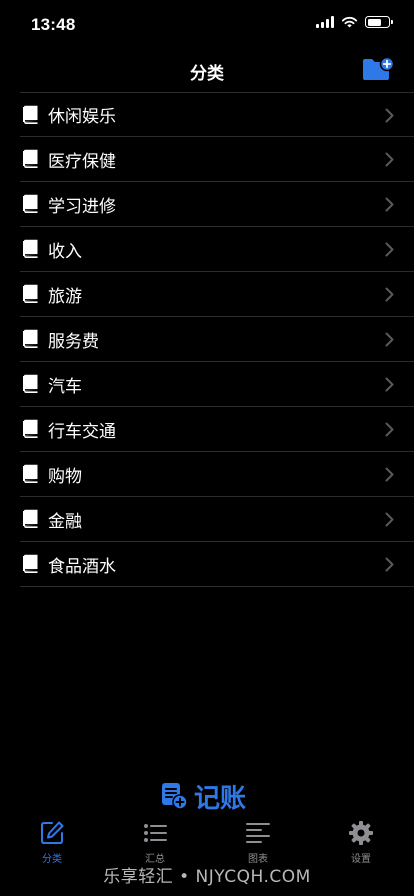 The width and height of the screenshot is (414, 896). I want to click on category-row: 旅游, so click(217, 294).